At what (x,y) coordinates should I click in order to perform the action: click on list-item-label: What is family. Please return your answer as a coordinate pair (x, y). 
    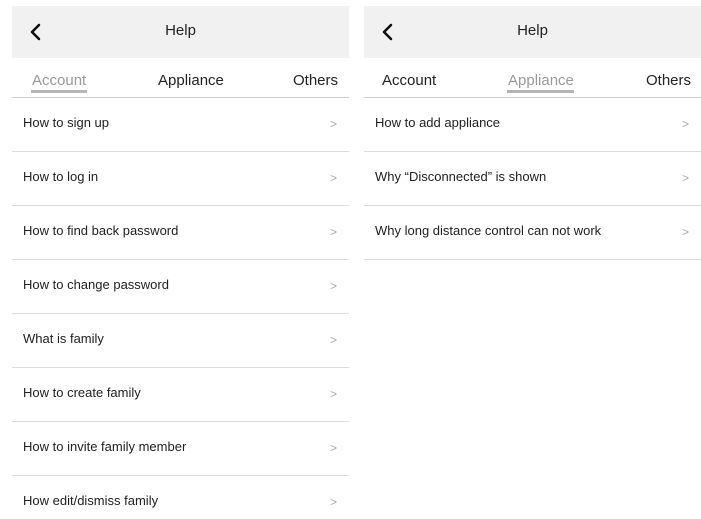
    Looking at the image, I should click on (63, 338).